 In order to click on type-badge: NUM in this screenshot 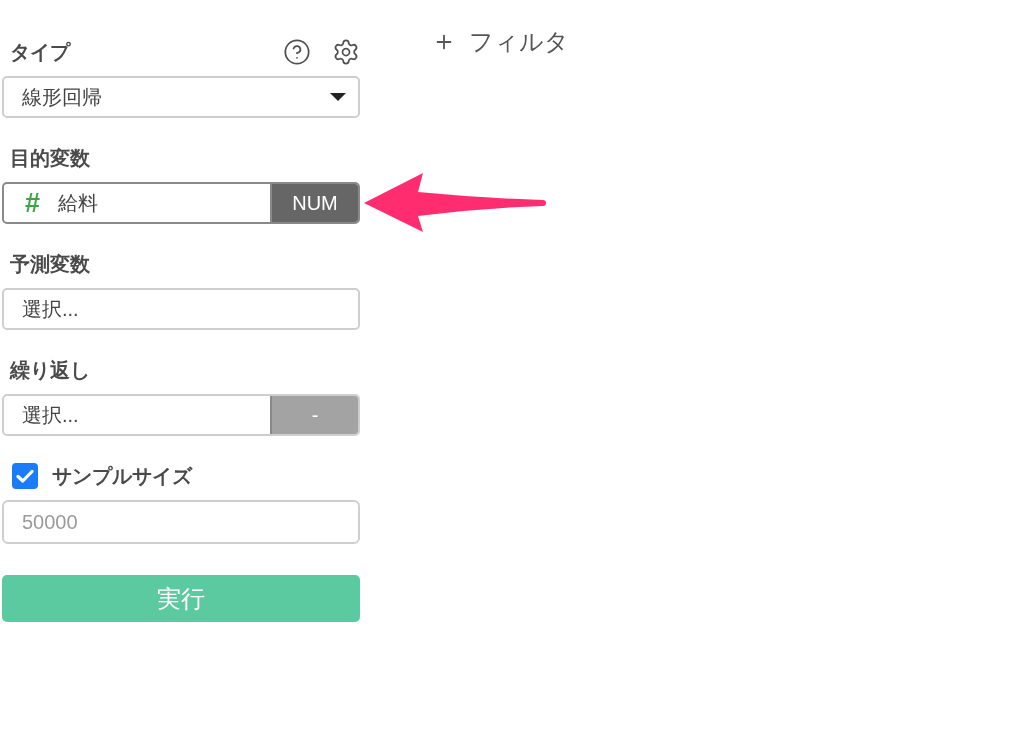, I will do `click(314, 203)`.